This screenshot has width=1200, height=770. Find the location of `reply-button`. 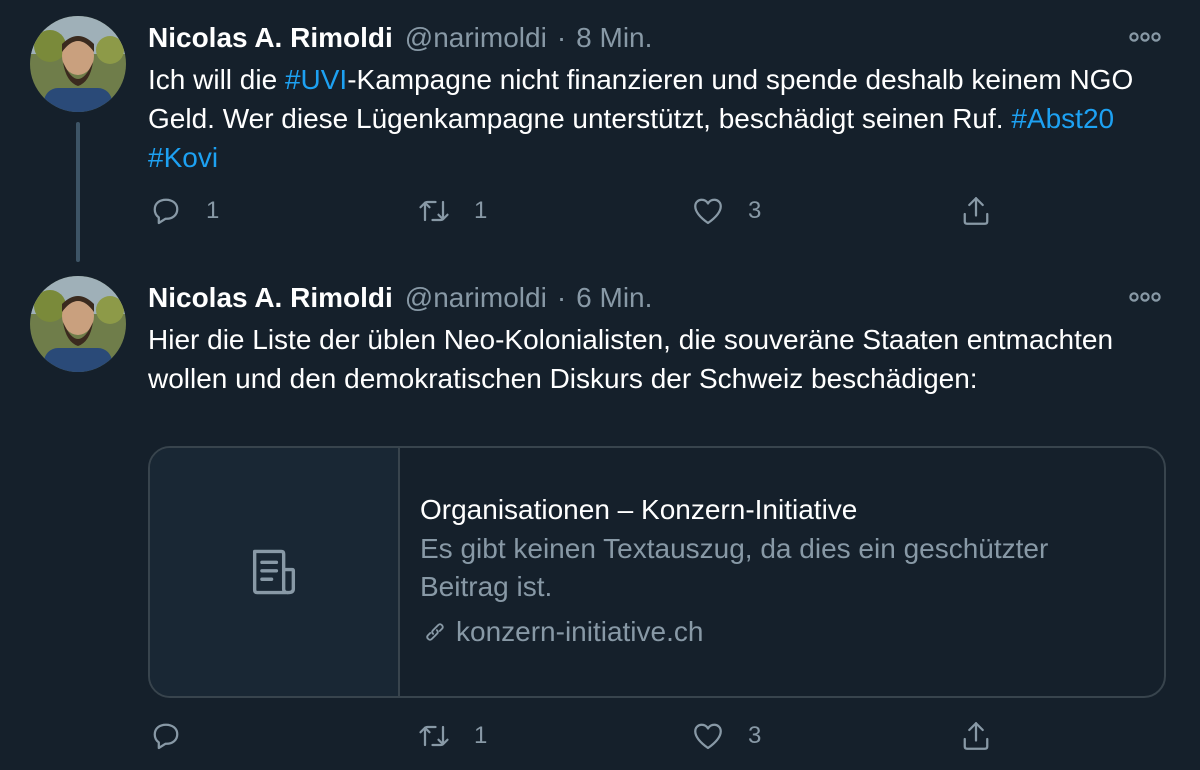

reply-button is located at coordinates (166, 736).